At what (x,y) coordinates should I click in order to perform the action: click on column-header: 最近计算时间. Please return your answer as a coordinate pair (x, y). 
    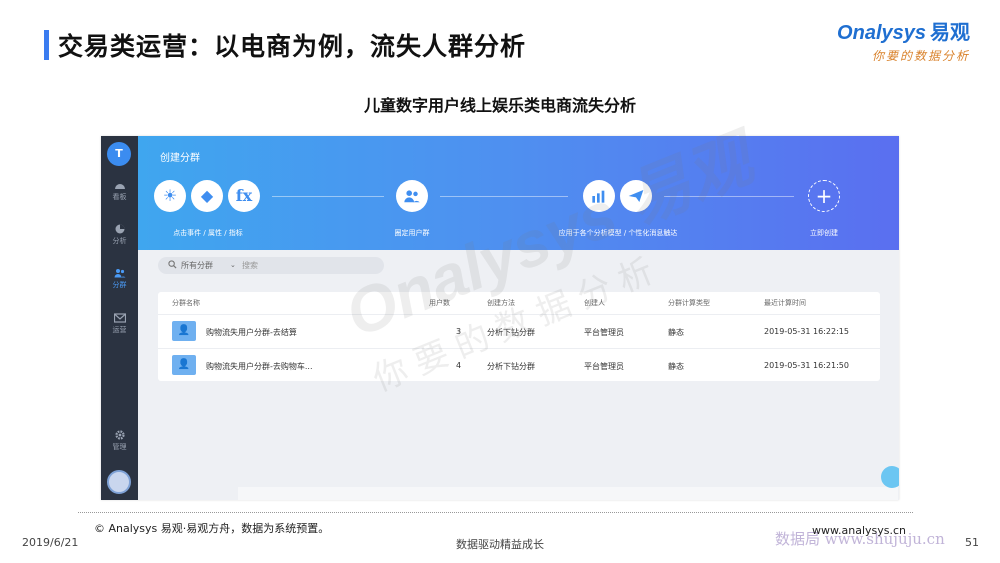
    Looking at the image, I should click on (785, 303).